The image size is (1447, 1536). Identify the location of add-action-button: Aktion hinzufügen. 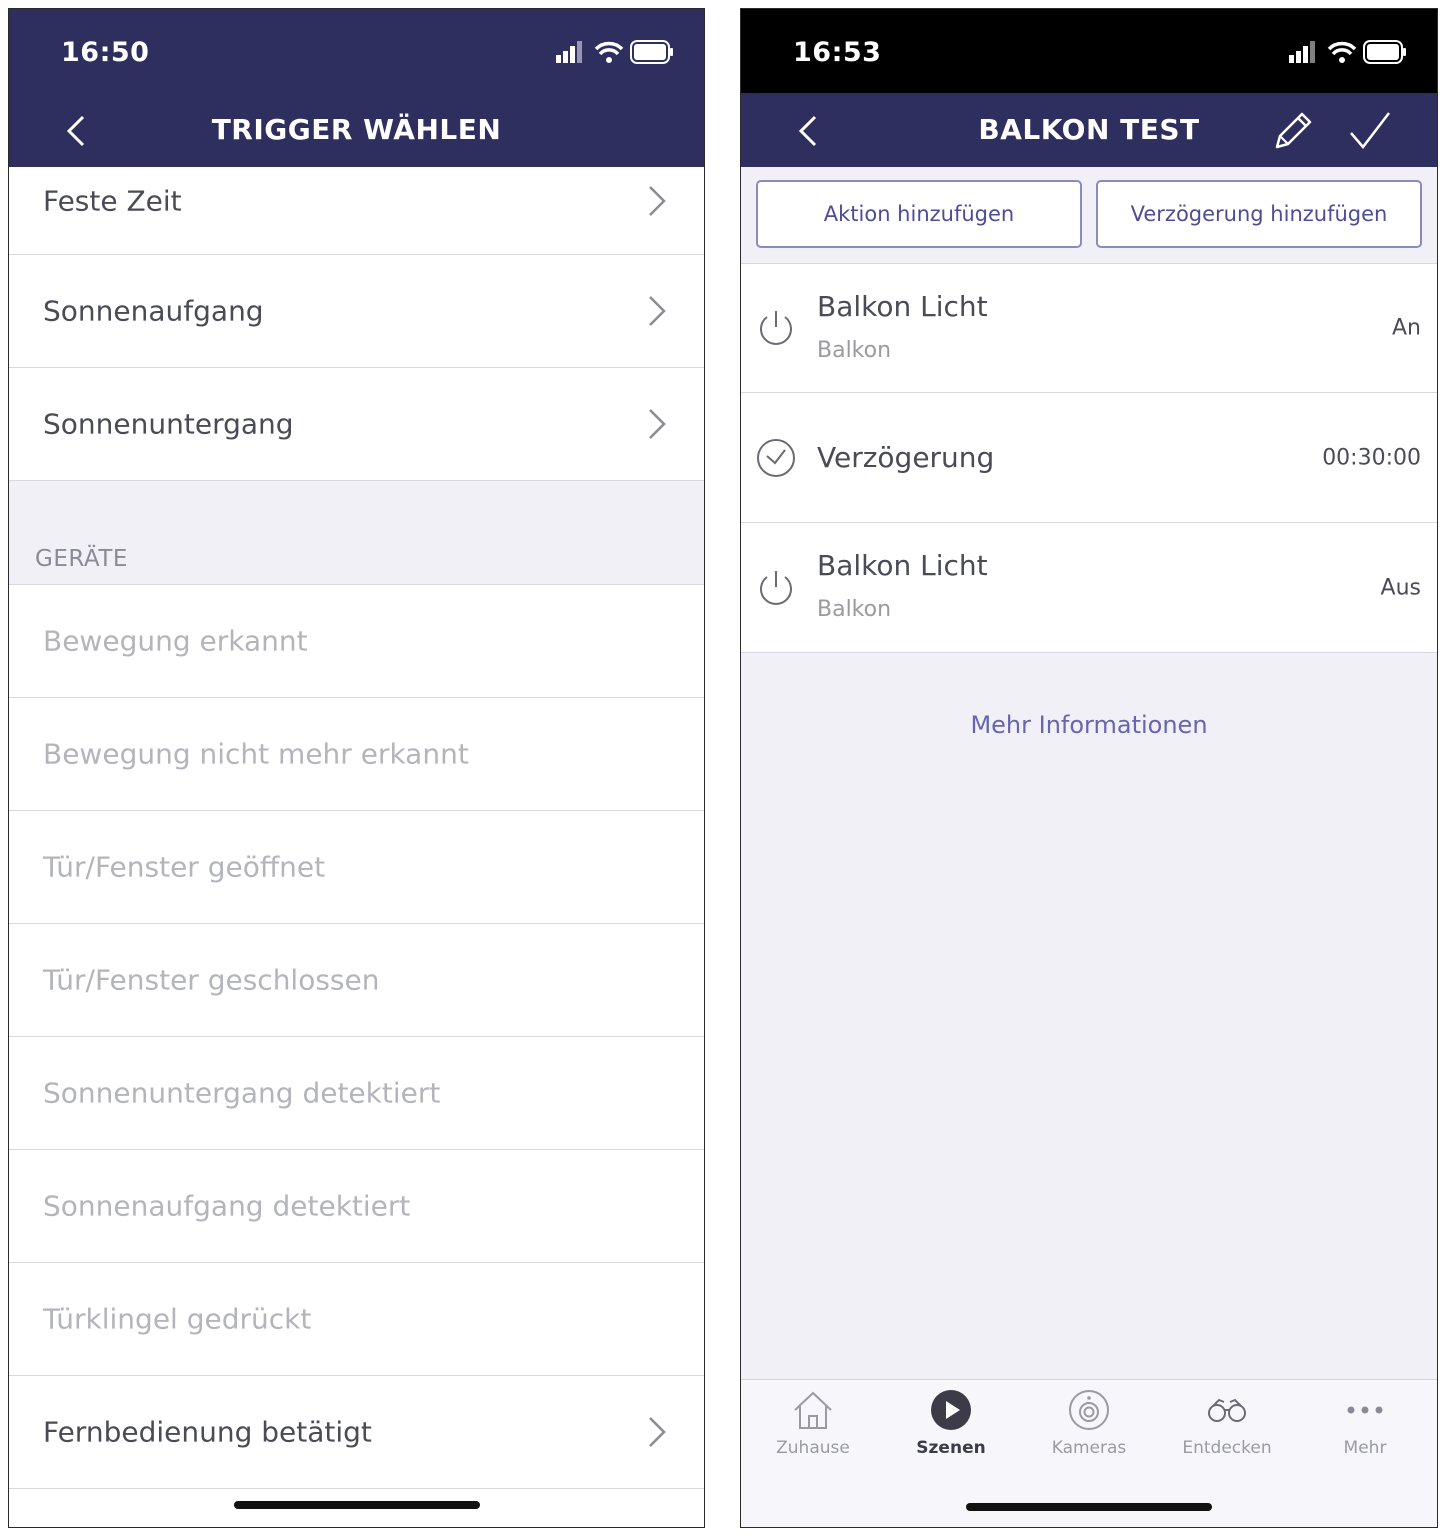
(919, 214).